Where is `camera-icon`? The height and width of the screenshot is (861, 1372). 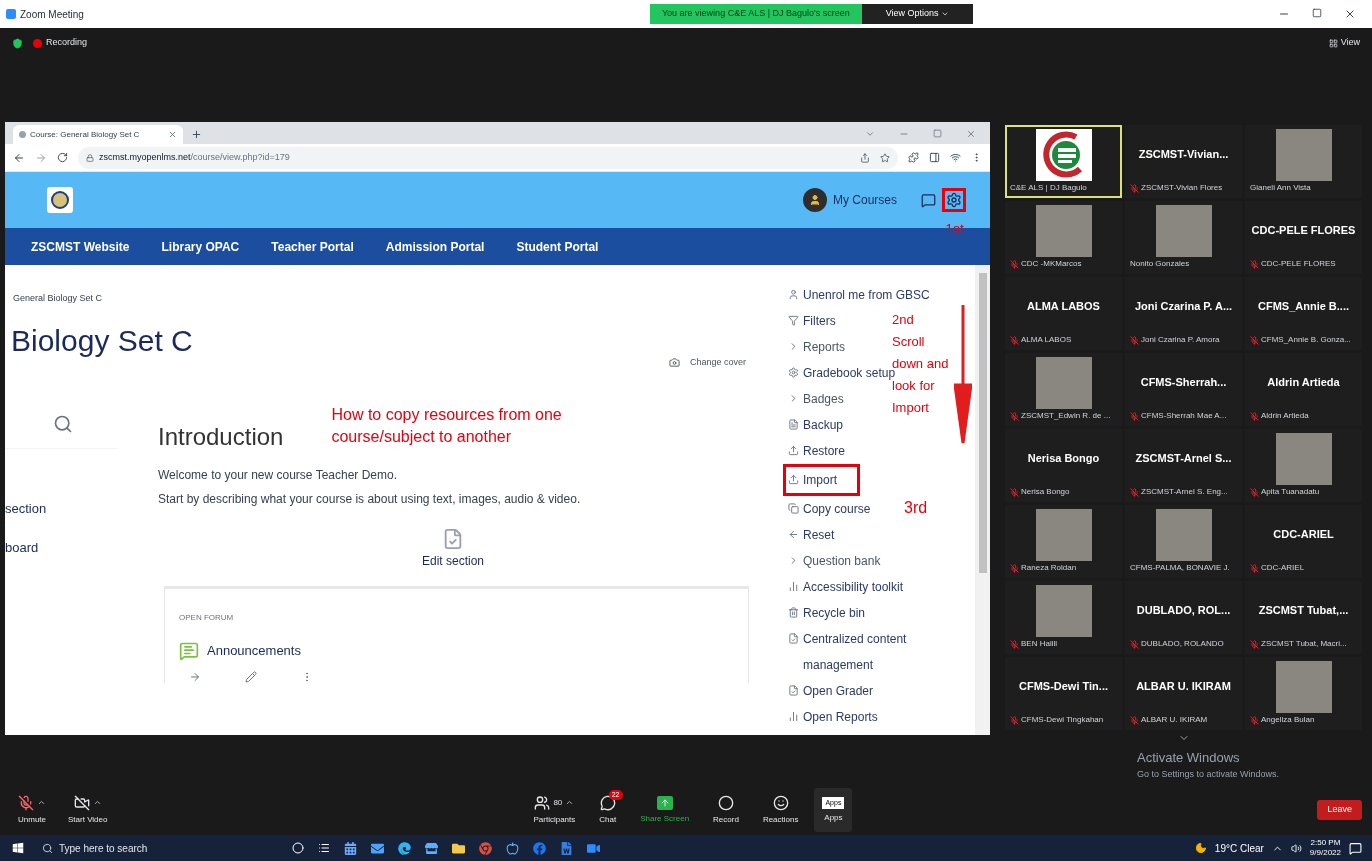 camera-icon is located at coordinates (674, 363).